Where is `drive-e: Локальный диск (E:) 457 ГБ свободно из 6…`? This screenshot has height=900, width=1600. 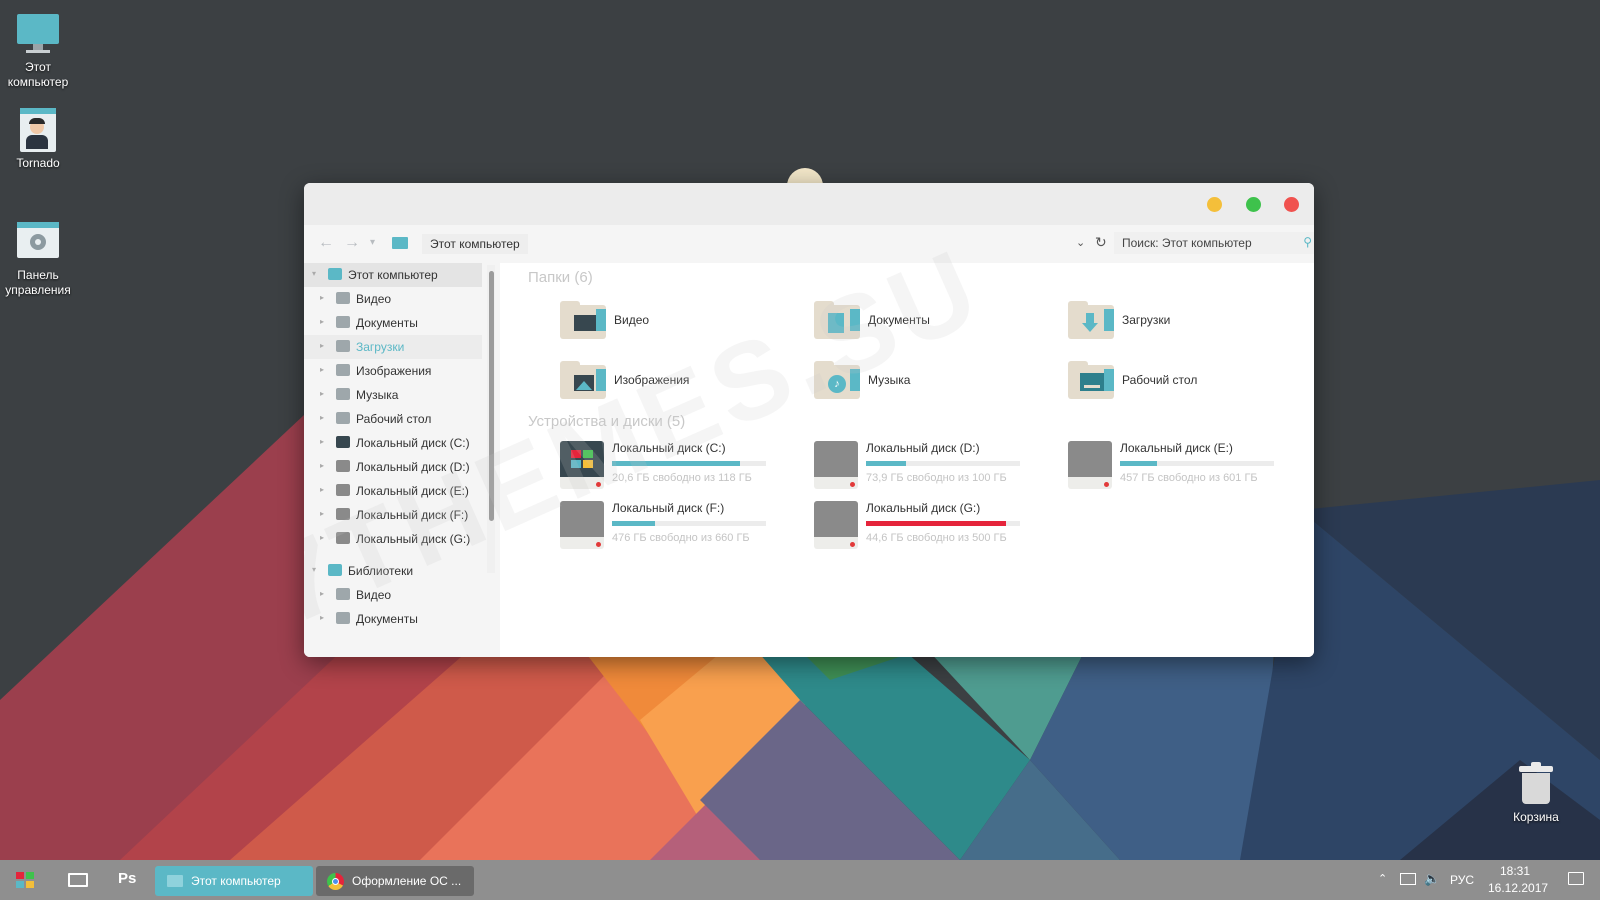 drive-e: Локальный диск (E:) 457 ГБ свободно из 6… is located at coordinates (1188, 468).